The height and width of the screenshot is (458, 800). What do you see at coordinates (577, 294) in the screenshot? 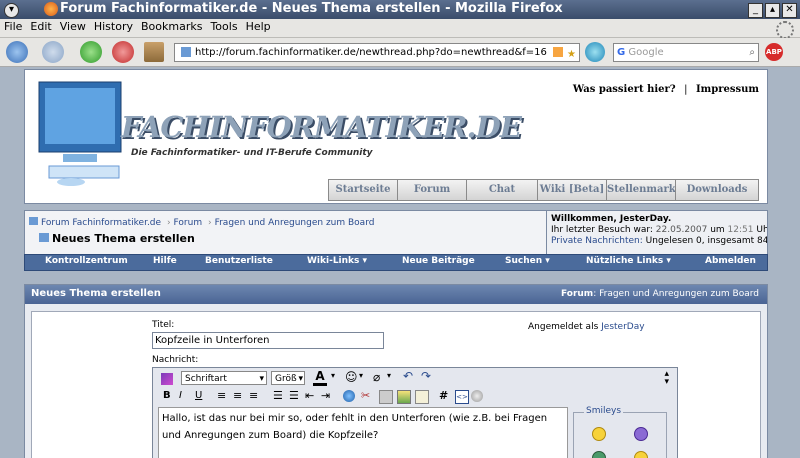
I see `panel-forum-label: Forum` at bounding box center [577, 294].